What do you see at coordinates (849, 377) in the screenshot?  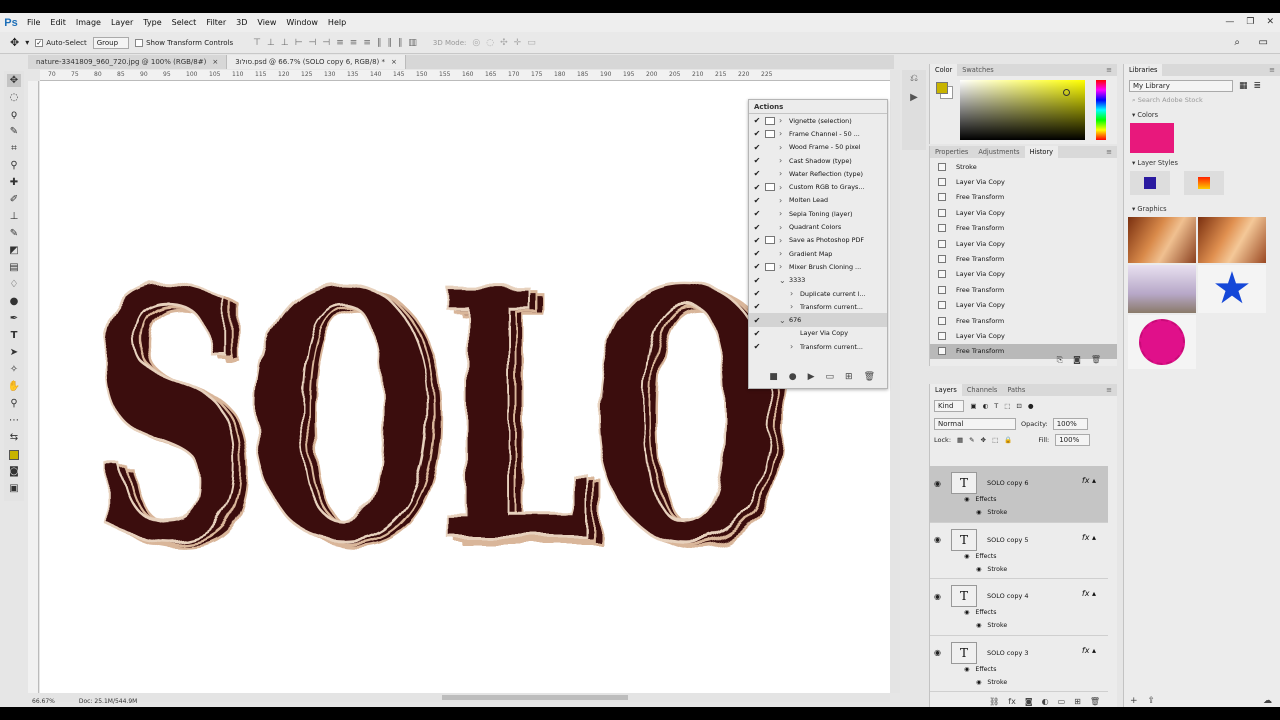 I see `new-action-icon: ⊞` at bounding box center [849, 377].